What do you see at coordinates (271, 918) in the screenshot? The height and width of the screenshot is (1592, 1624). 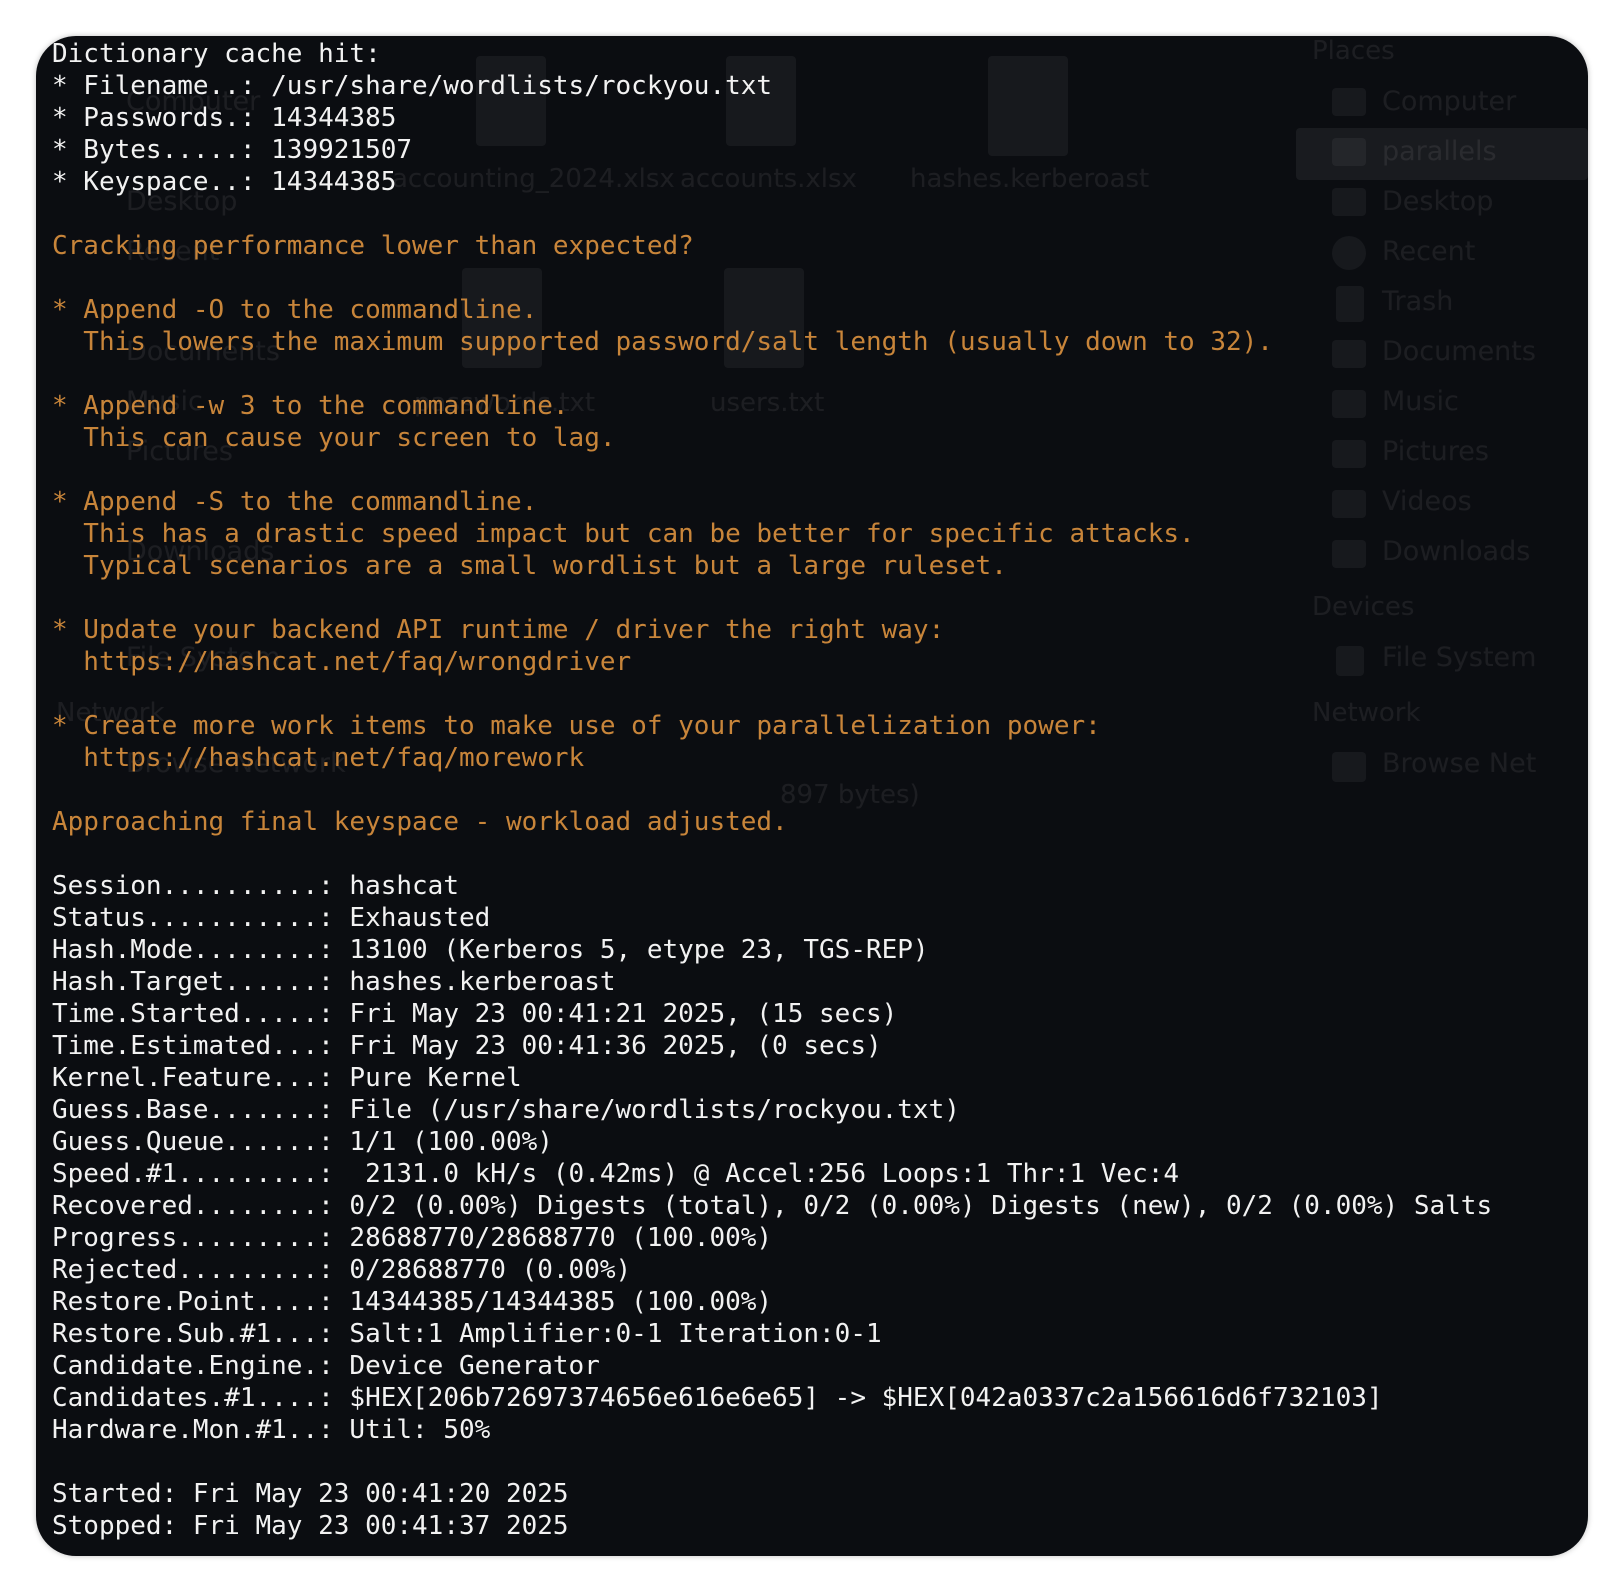 I see `terminal-line: Status...........: Exhausted` at bounding box center [271, 918].